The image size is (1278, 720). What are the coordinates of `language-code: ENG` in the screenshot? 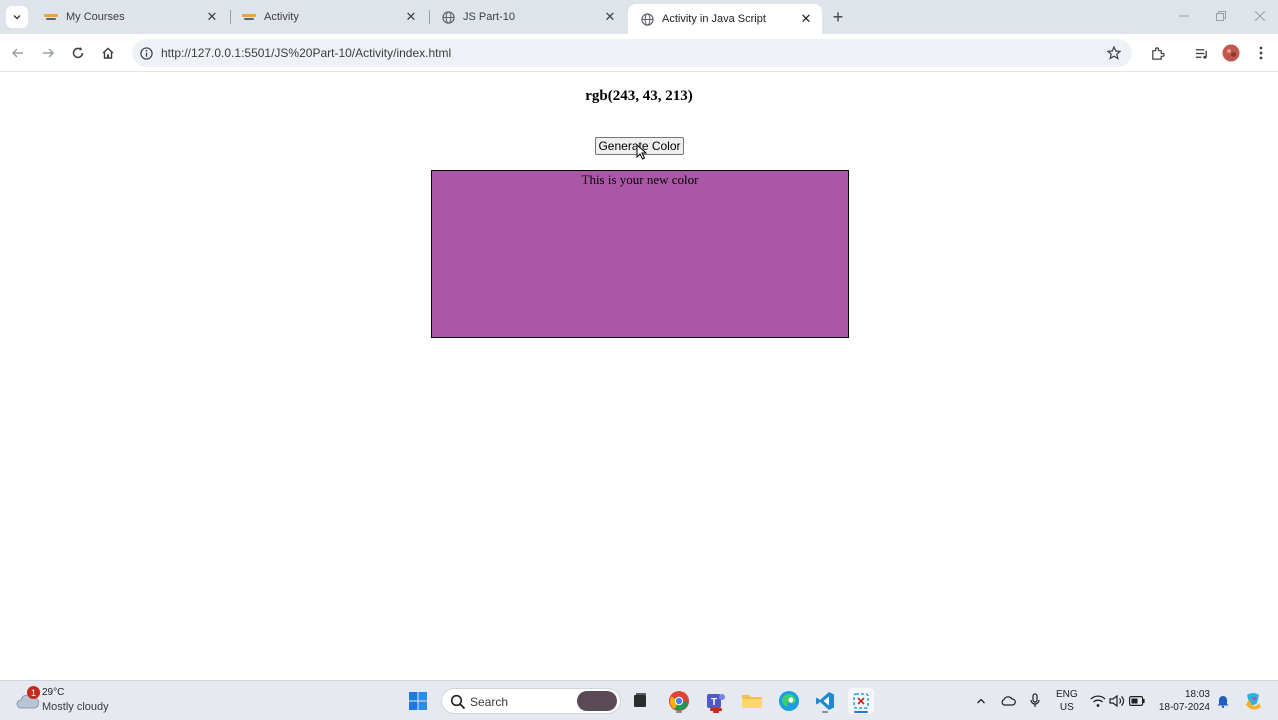 It's located at (1067, 694).